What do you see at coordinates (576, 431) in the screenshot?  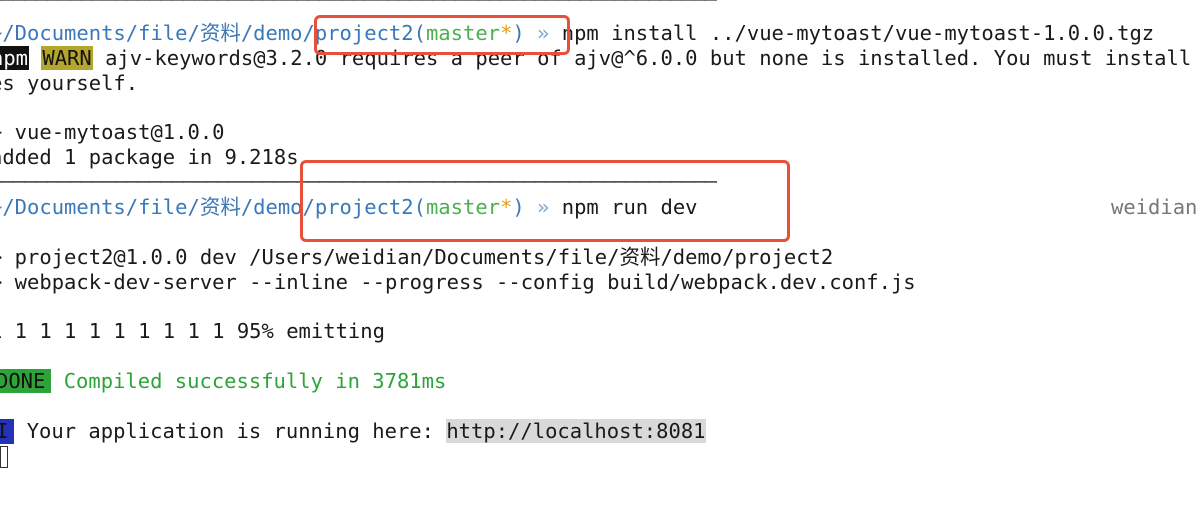 I see `localhost-url-link: http://localhost:8081` at bounding box center [576, 431].